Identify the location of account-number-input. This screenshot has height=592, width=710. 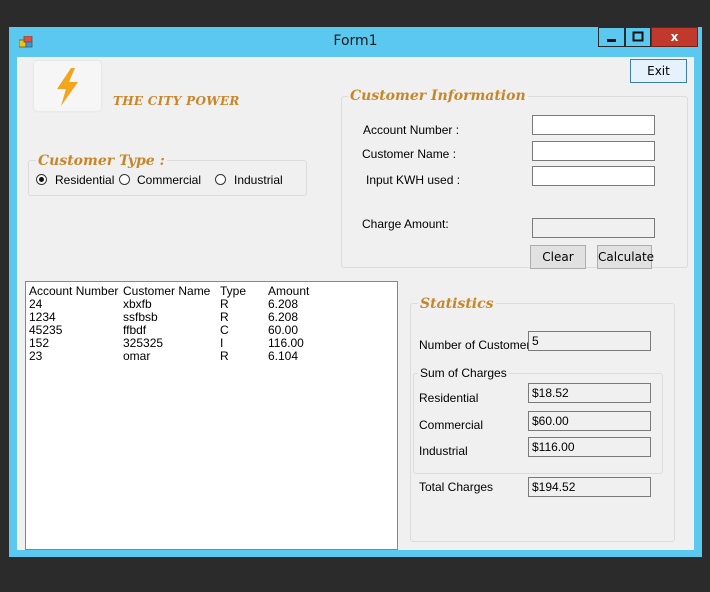
(593, 125).